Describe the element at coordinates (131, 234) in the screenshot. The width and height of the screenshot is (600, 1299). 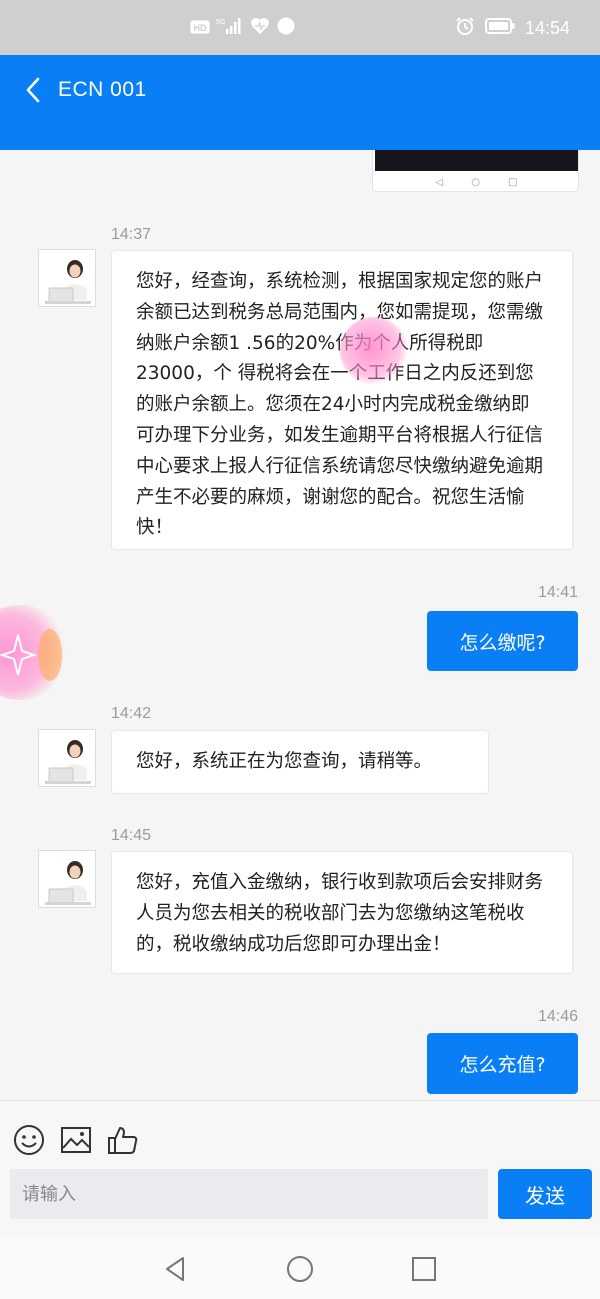
I see `message-timestamp: 14:37` at that location.